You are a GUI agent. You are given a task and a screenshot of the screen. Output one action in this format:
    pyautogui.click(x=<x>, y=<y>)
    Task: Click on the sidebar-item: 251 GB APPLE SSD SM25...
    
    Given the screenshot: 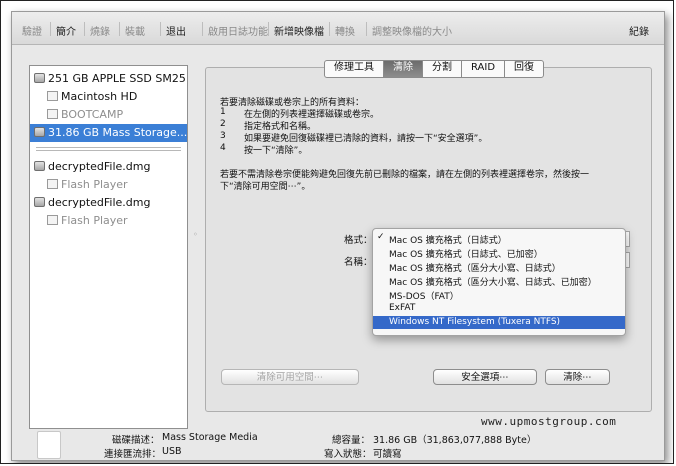 What is the action you would take?
    pyautogui.click(x=108, y=79)
    